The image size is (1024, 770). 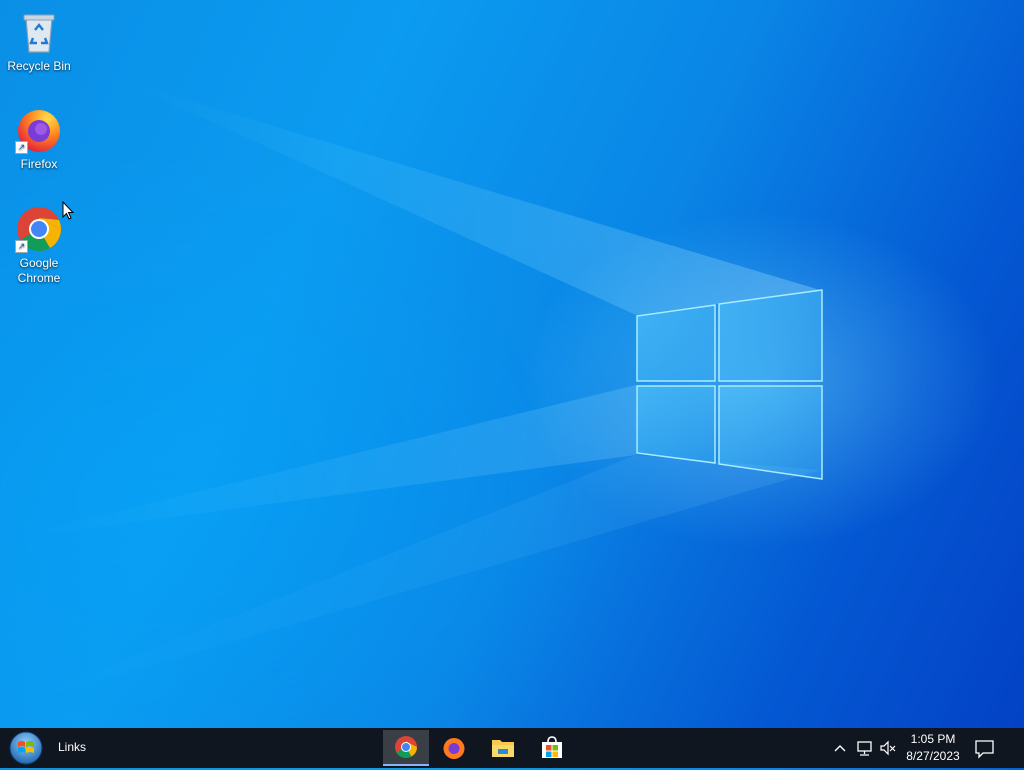 I want to click on volume-muted-icon, so click(x=888, y=748).